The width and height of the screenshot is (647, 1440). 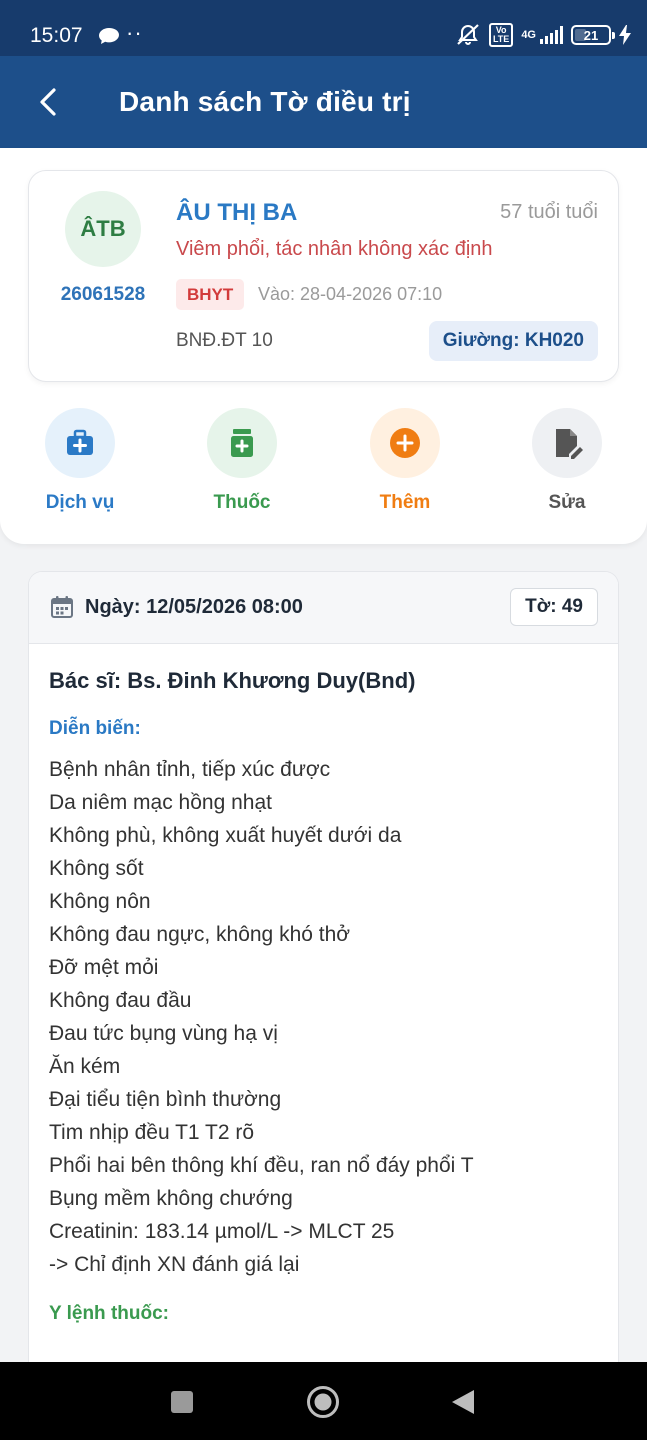 I want to click on sheet-number-badge: Tờ: 49, so click(x=554, y=607).